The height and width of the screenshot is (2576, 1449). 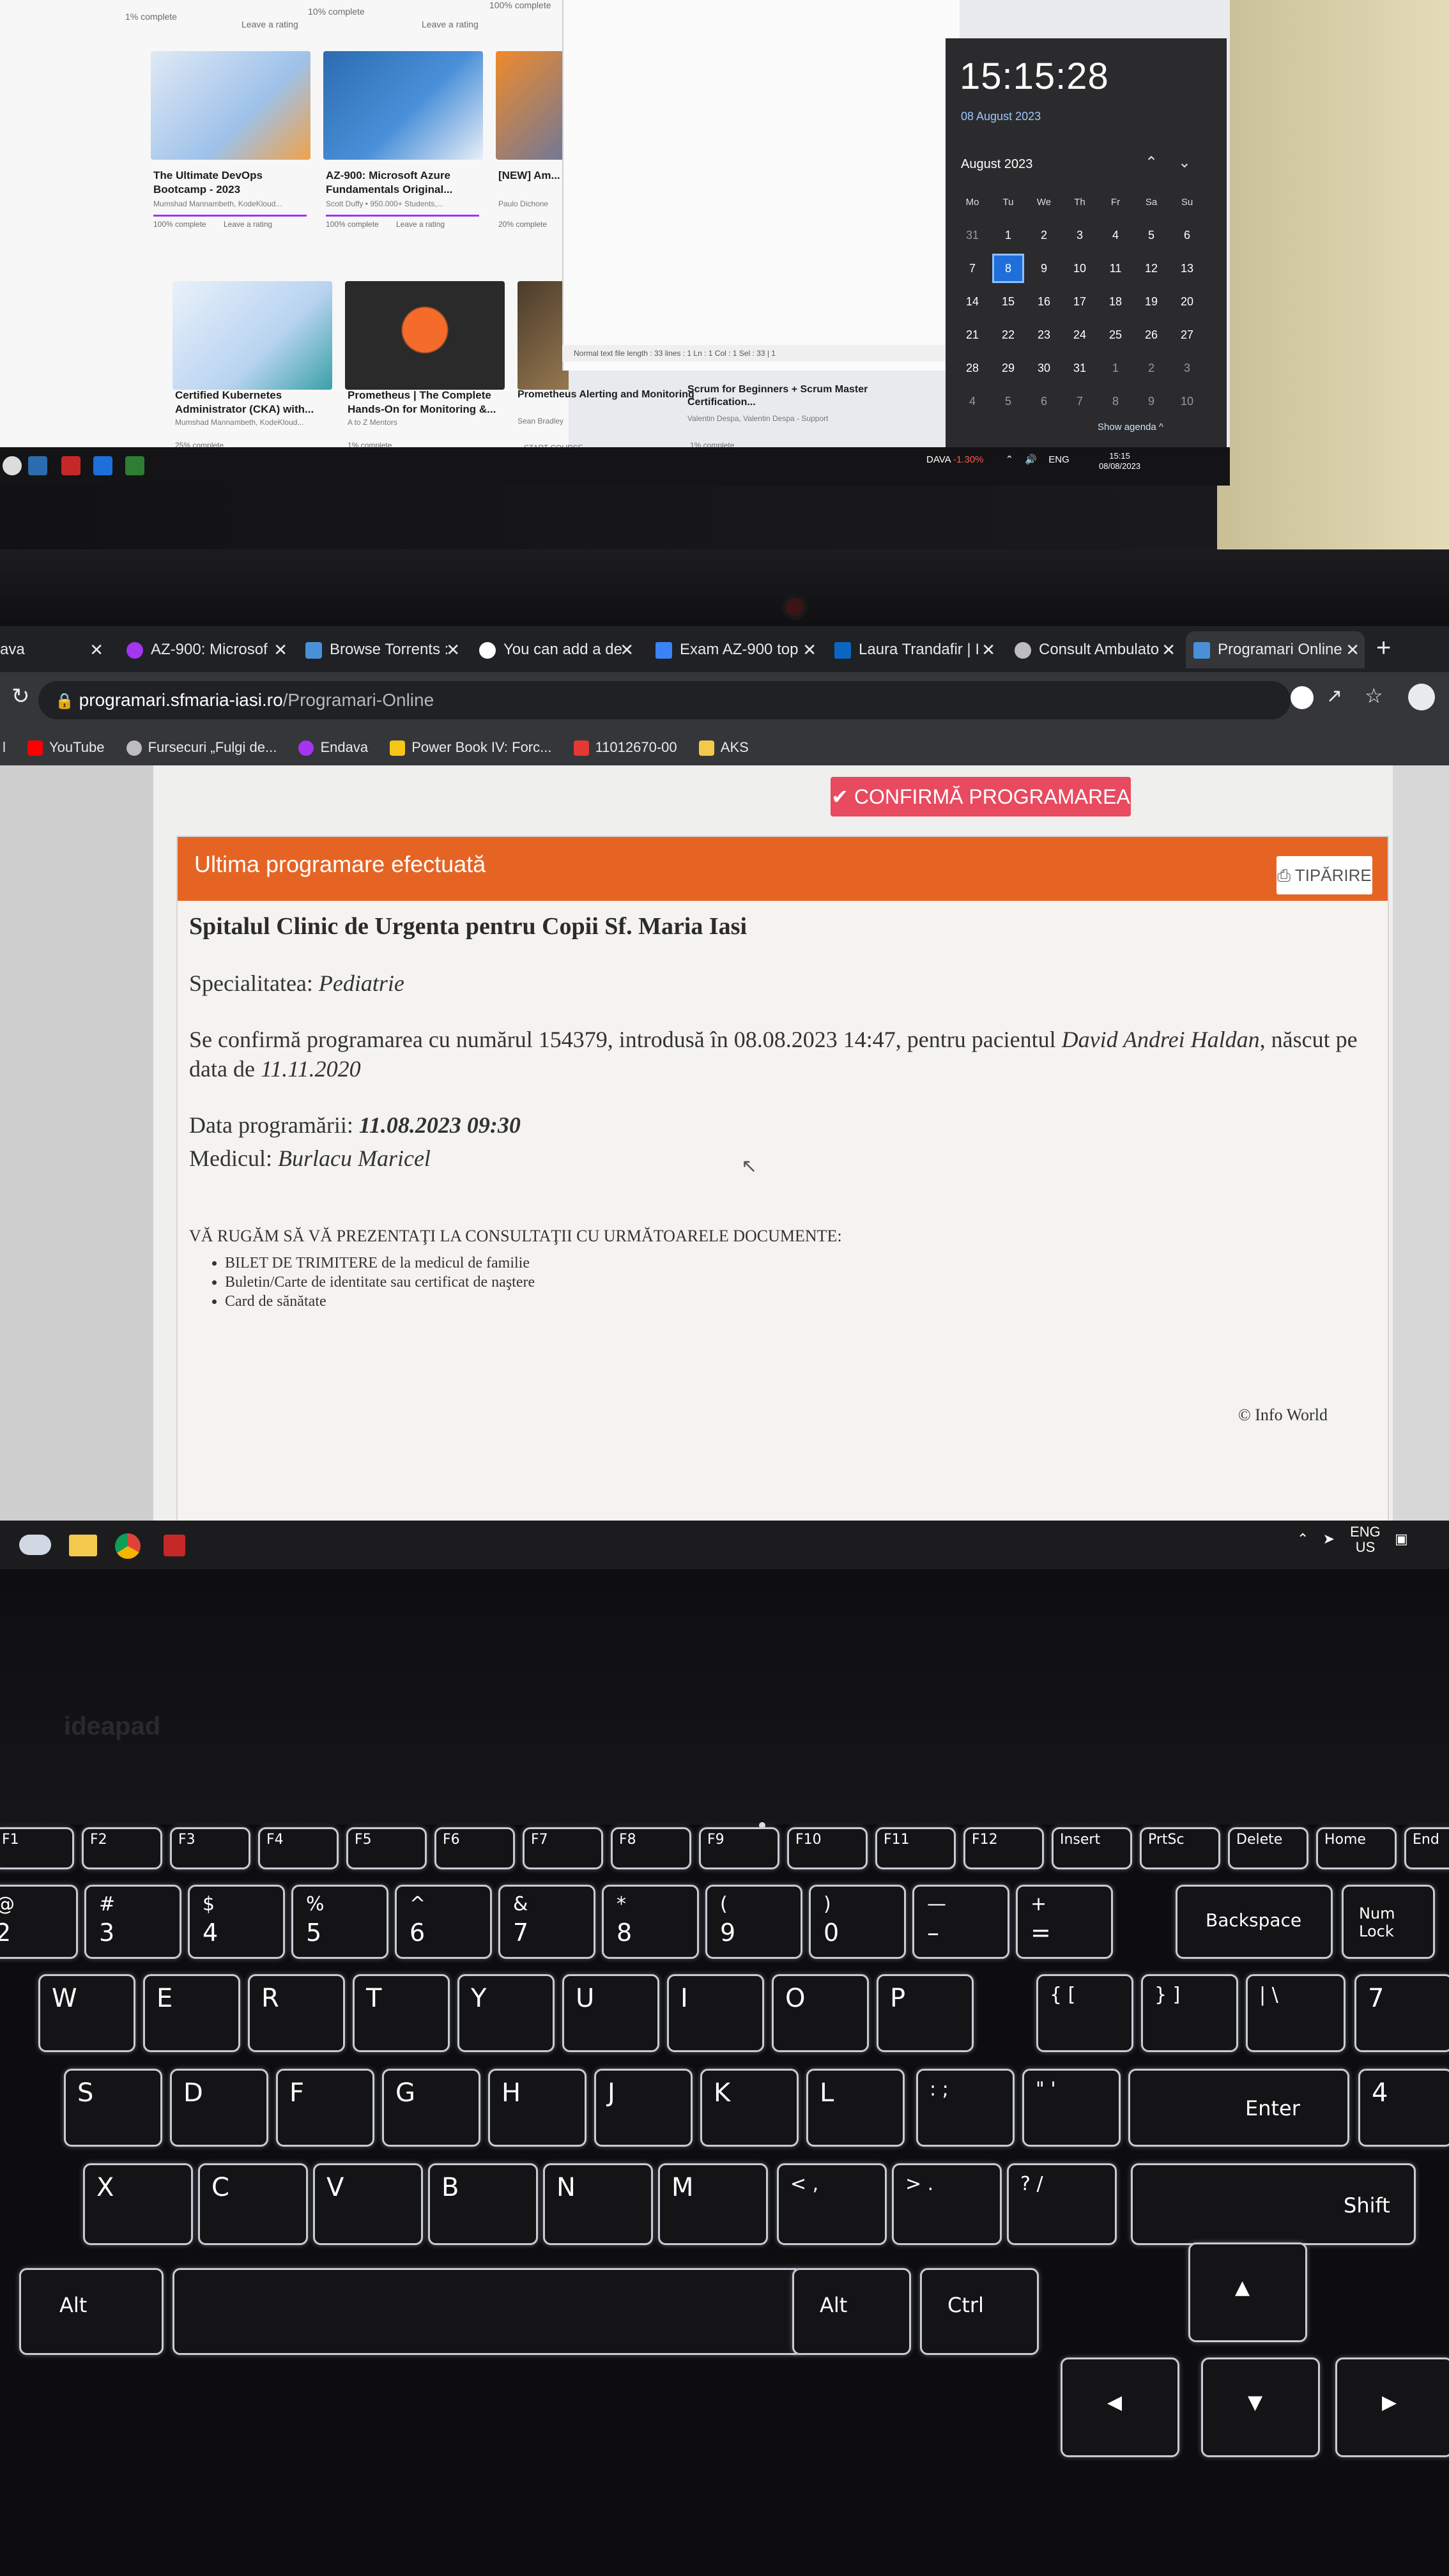 What do you see at coordinates (625, 747) in the screenshot?
I see `bookmark-11012670: 11012670-00` at bounding box center [625, 747].